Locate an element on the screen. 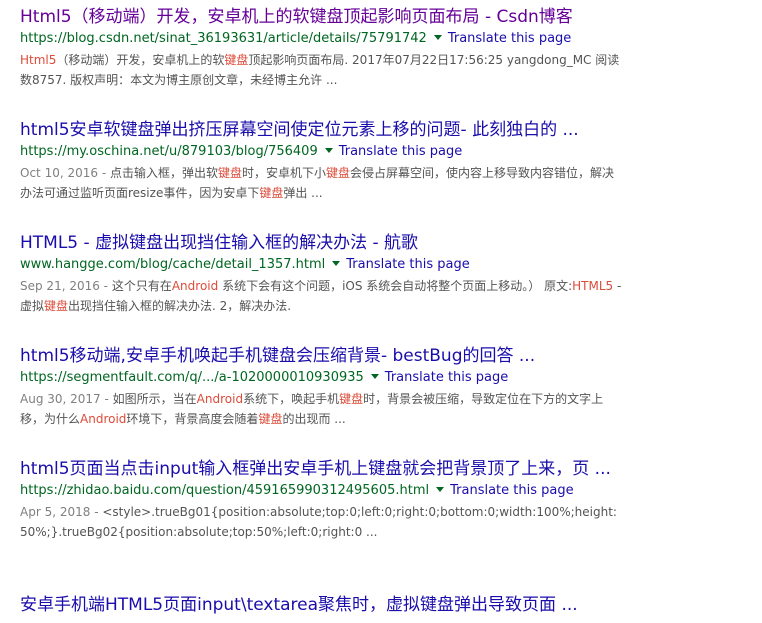  snippet-text: 时，安卓机下小 is located at coordinates (284, 173).